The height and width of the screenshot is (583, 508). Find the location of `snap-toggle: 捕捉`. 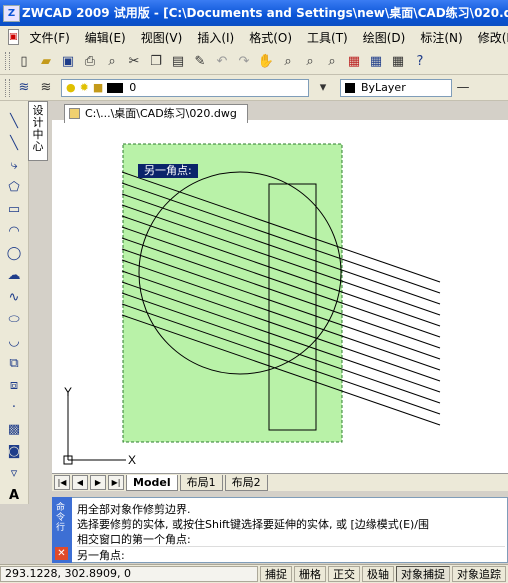

snap-toggle: 捕捉 is located at coordinates (276, 574).